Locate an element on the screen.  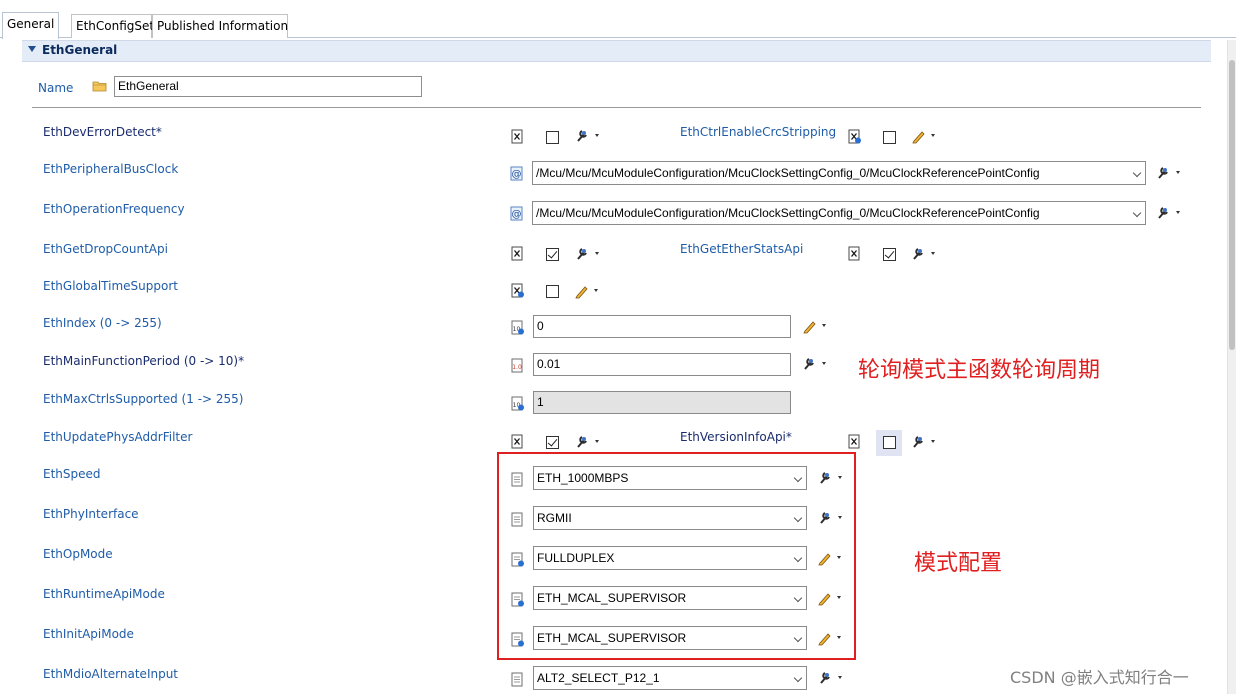
checkbox-eth-update-phys-addr-filter is located at coordinates (552, 442).